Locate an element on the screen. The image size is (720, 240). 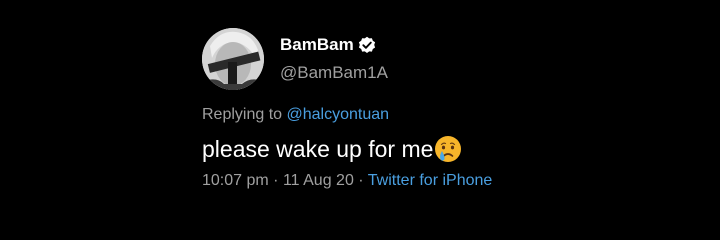
tweet-text: please wake up for me is located at coordinates (332, 149).